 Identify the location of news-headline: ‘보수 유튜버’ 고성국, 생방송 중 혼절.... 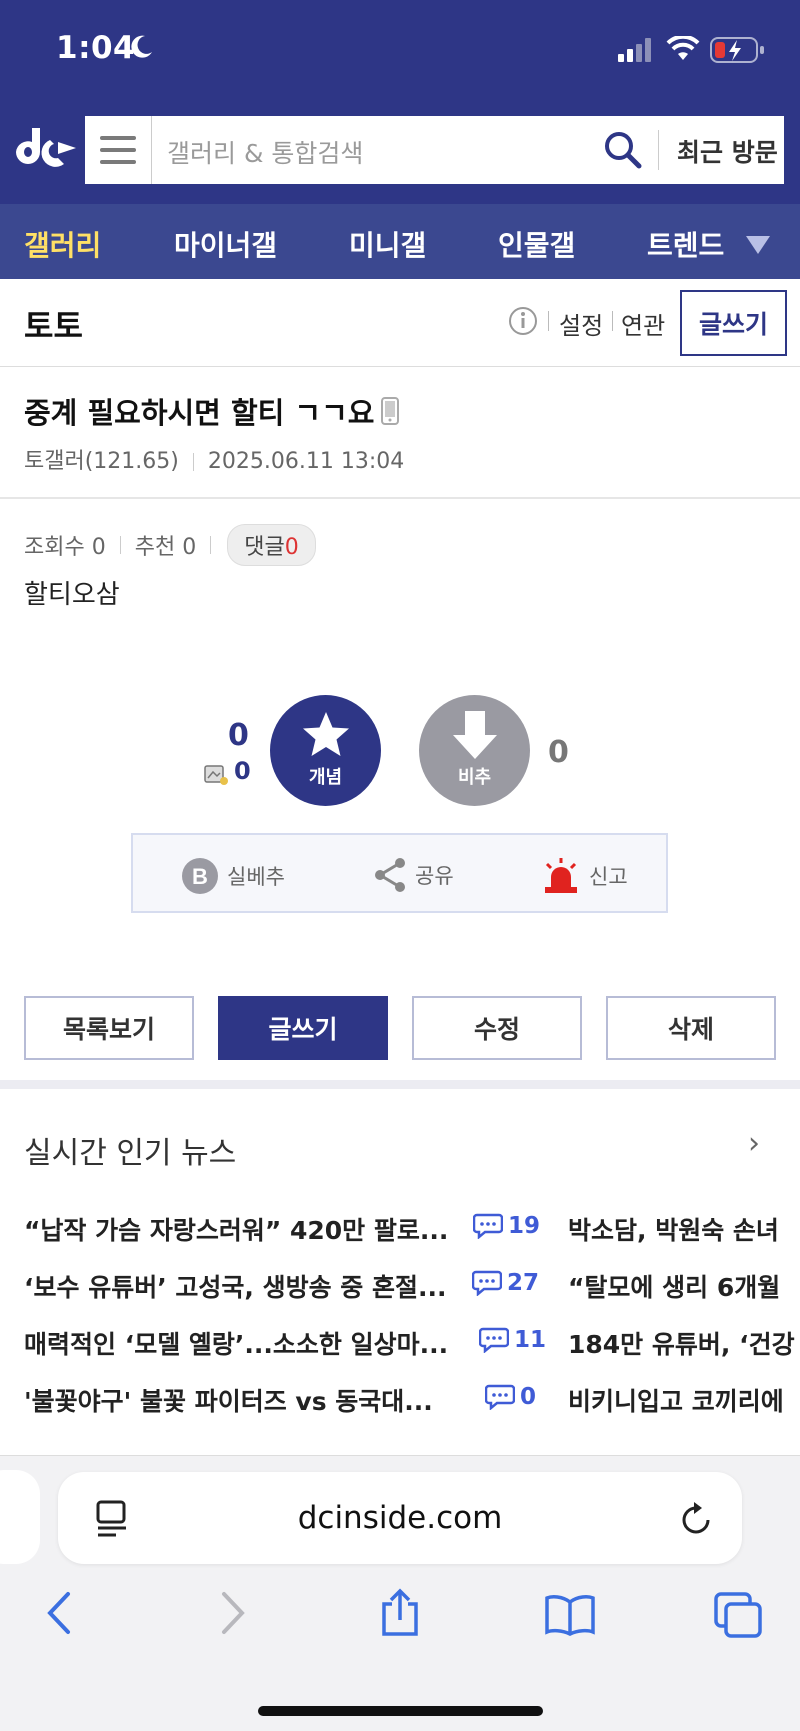
(235, 1286).